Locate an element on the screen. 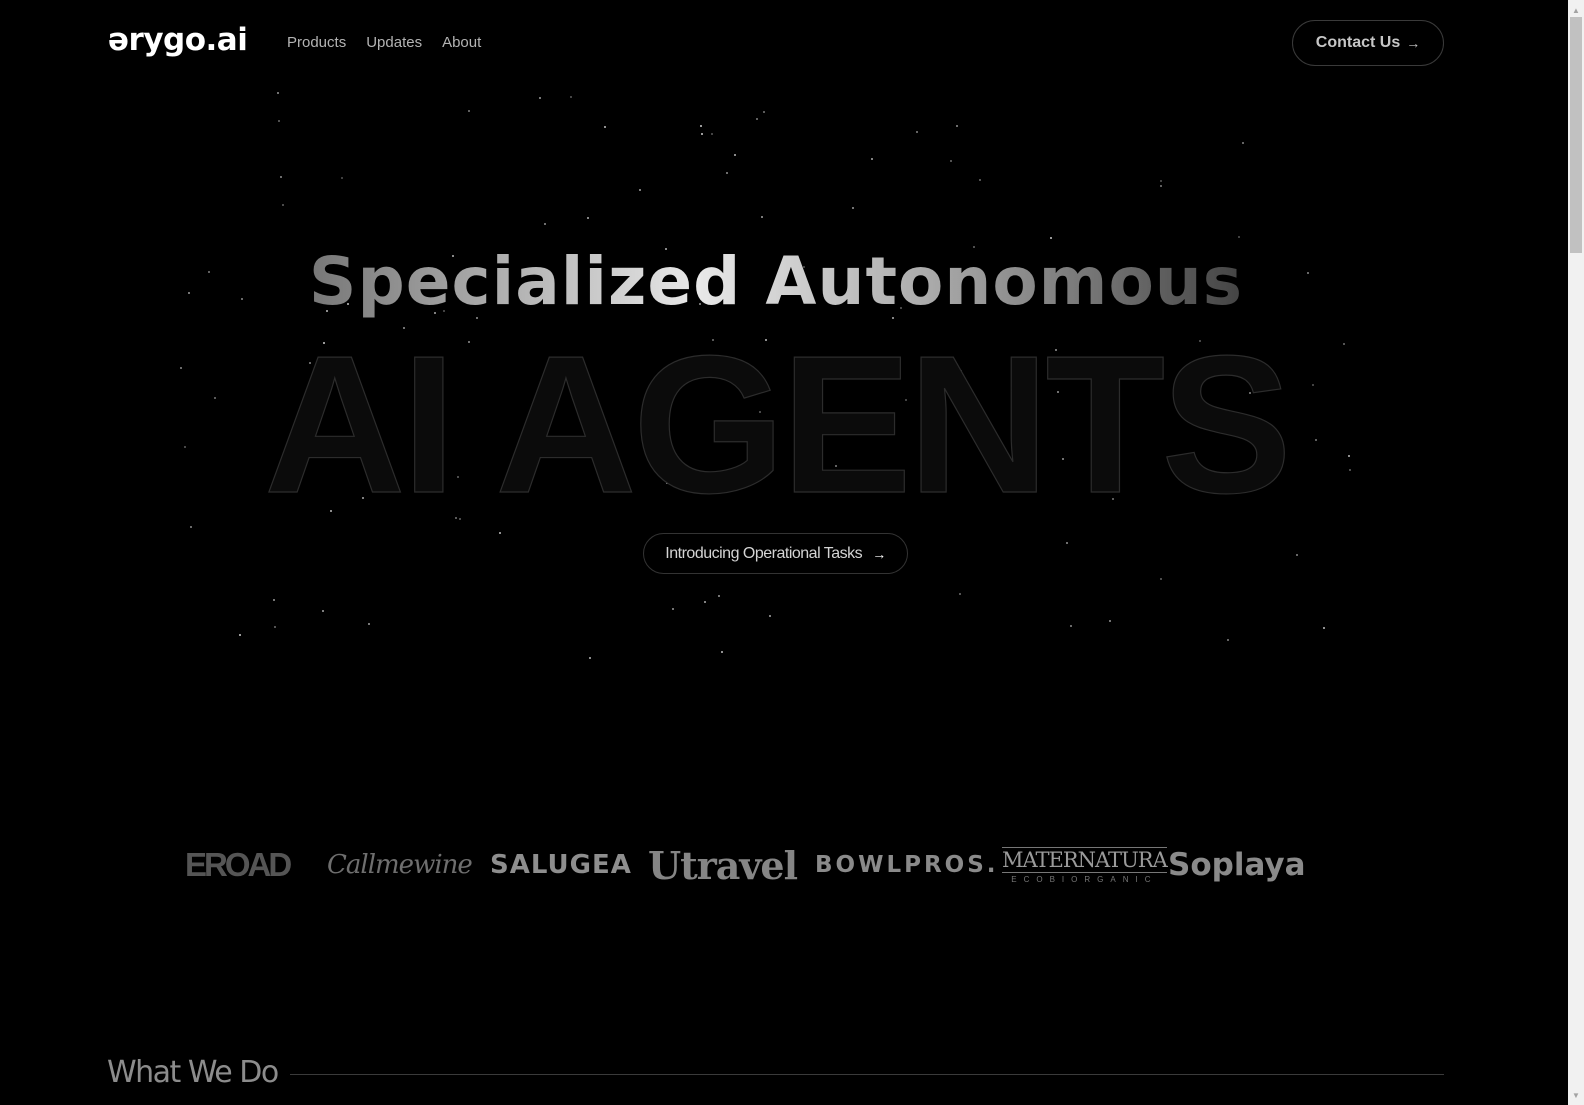 The image size is (1584, 1105). nav-item-updates: Updates is located at coordinates (394, 43).